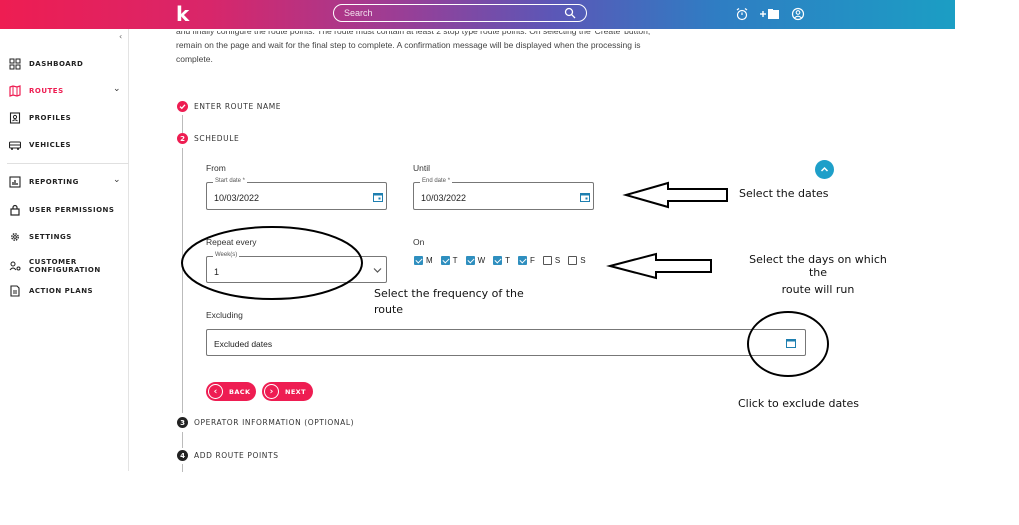 This screenshot has height=525, width=1019. Describe the element at coordinates (675, 195) in the screenshot. I see `dates-arrow` at that location.